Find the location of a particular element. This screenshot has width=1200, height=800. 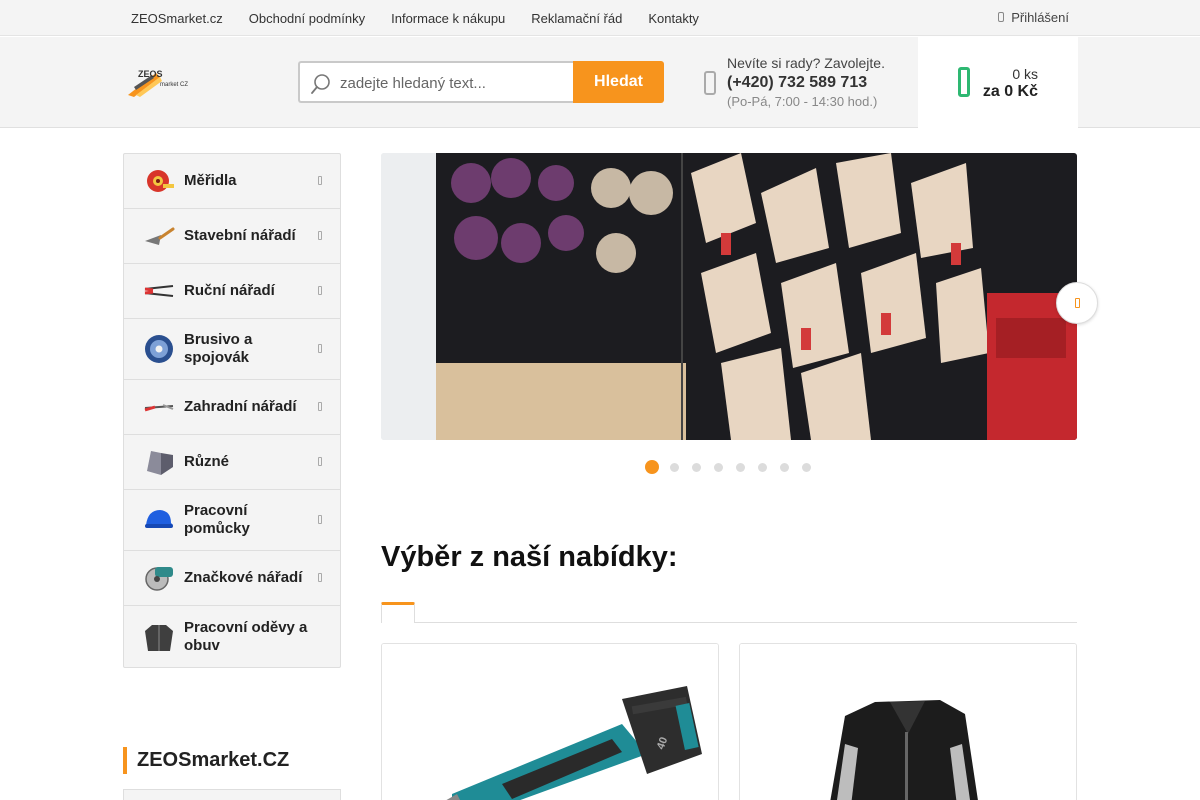

category-label: Měřidla is located at coordinates (210, 180).